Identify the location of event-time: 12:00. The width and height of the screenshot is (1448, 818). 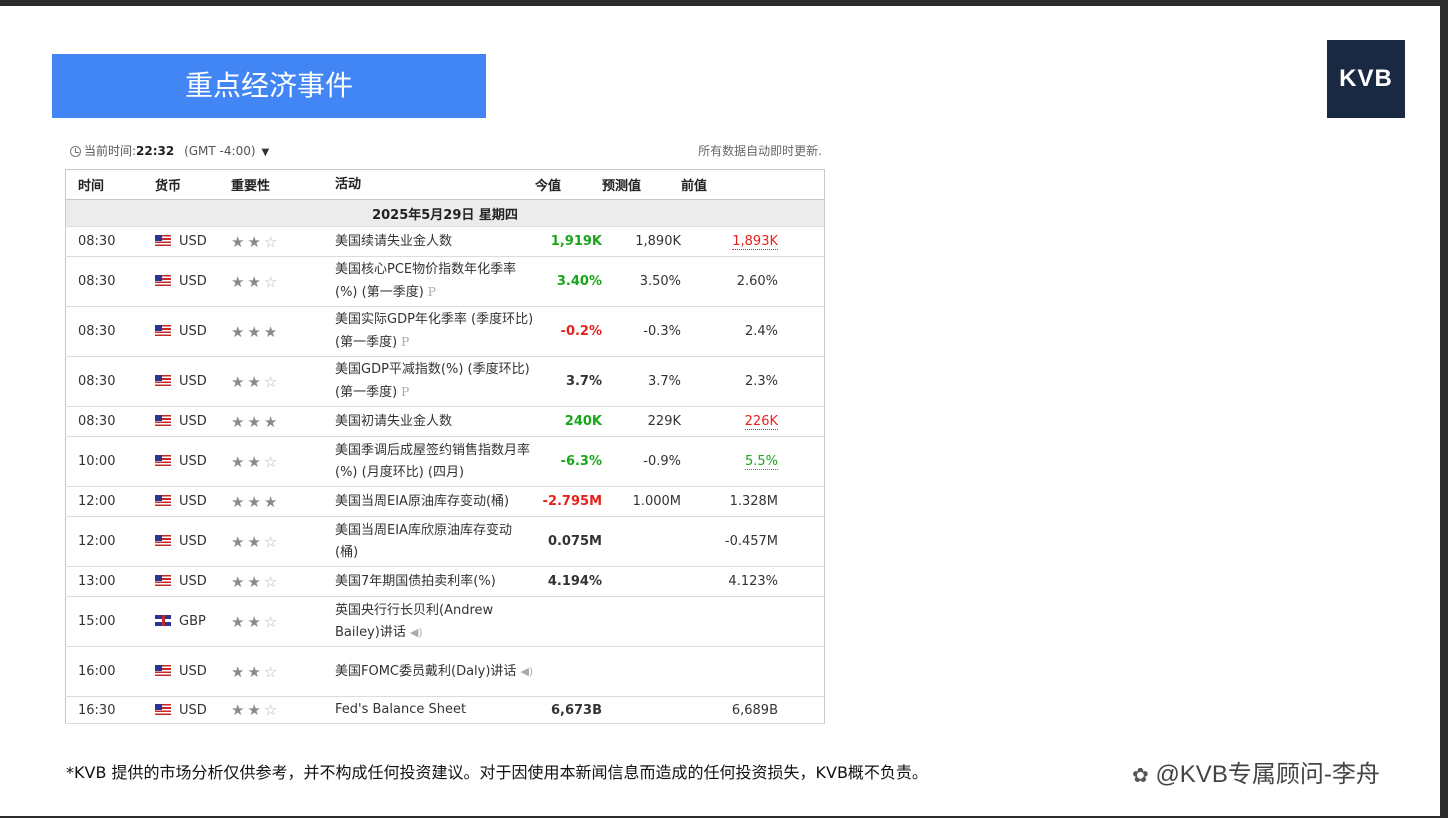
(110, 501).